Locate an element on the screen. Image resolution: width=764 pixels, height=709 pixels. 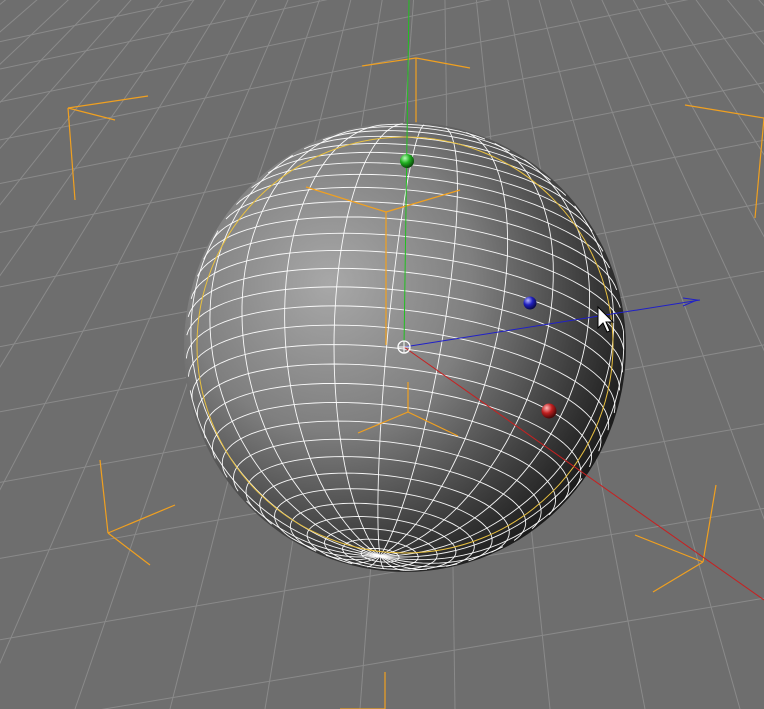
x-axis-handle is located at coordinates (549, 411).